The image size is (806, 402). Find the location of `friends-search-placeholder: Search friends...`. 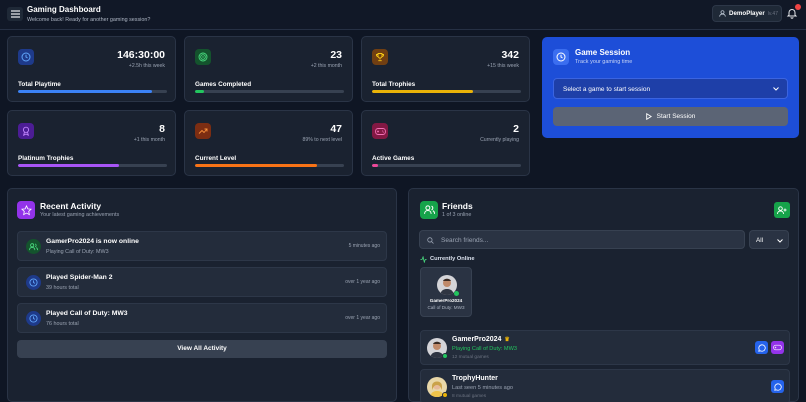

friends-search-placeholder: Search friends... is located at coordinates (465, 240).